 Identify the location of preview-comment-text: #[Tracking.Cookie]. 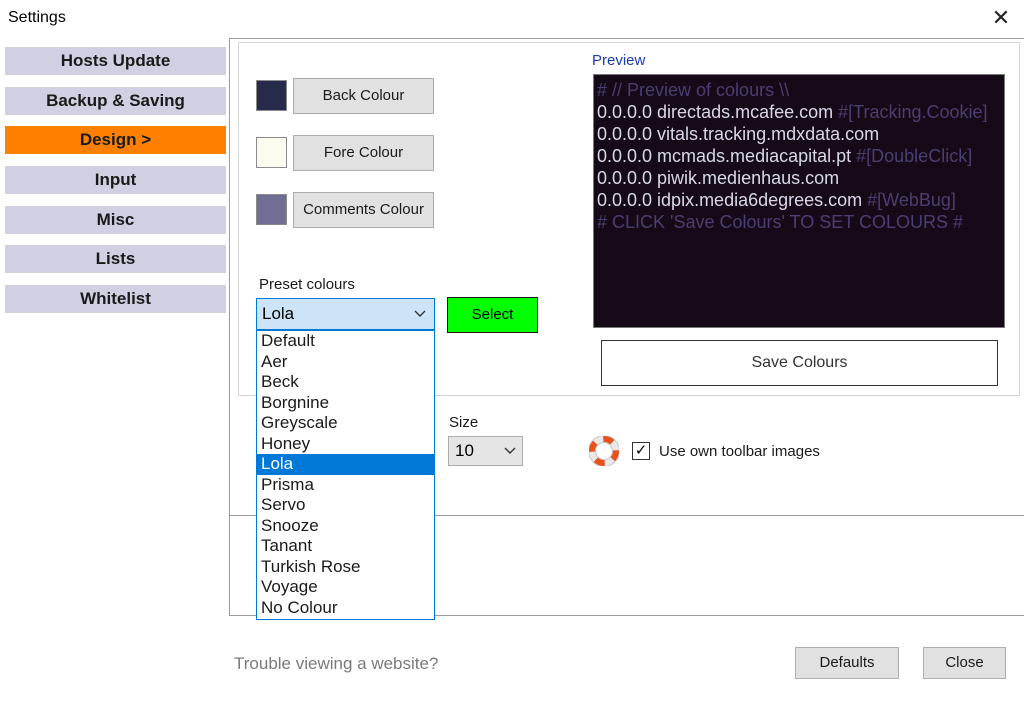
(910, 112).